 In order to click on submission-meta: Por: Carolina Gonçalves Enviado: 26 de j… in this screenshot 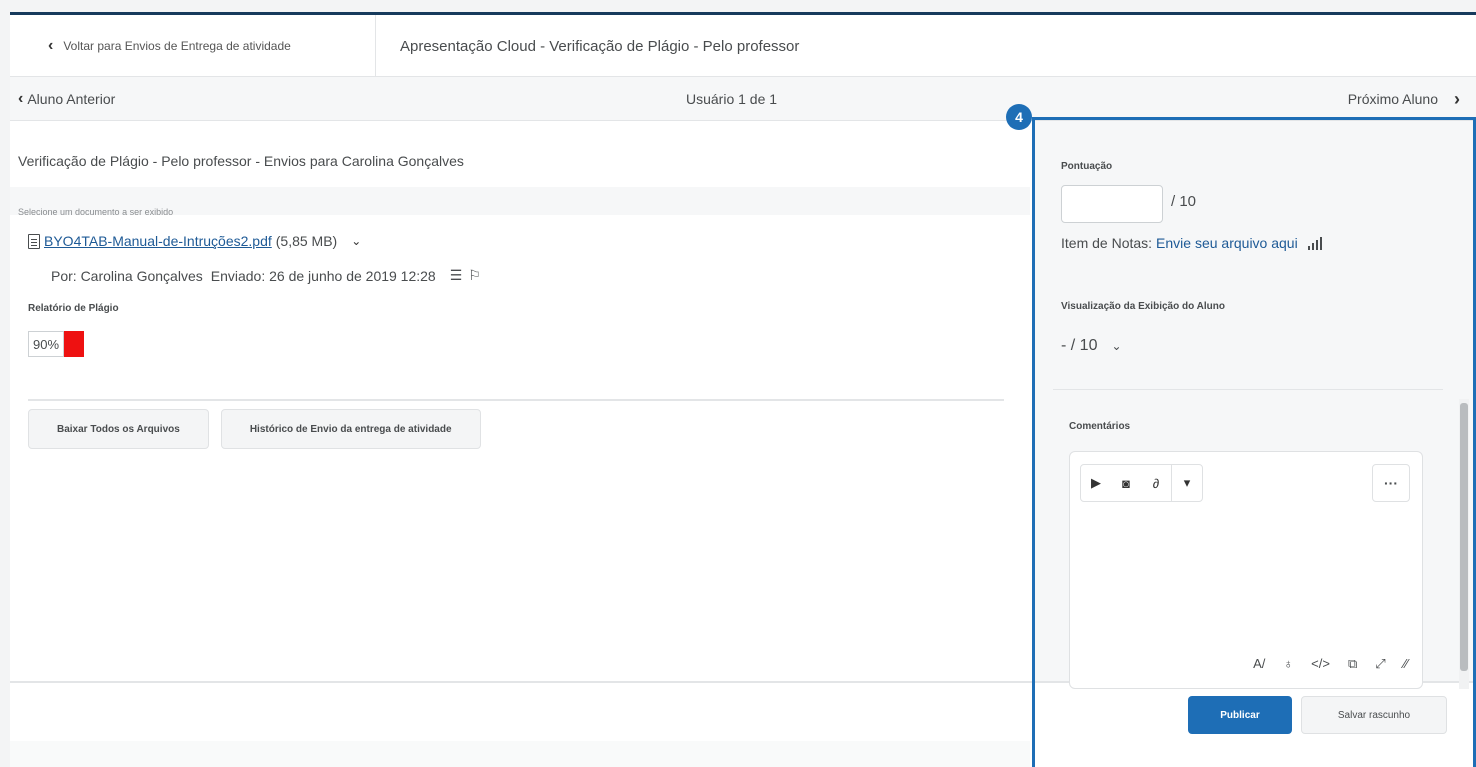, I will do `click(266, 275)`.